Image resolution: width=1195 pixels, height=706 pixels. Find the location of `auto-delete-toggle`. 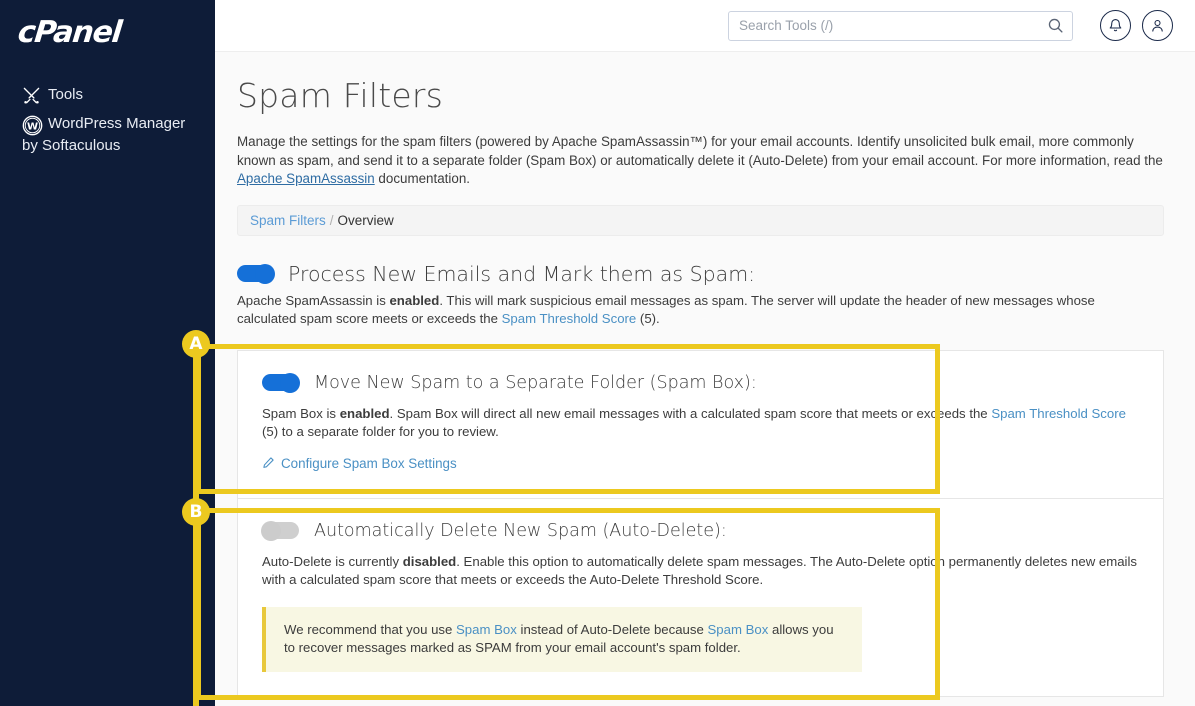

auto-delete-toggle is located at coordinates (280, 530).